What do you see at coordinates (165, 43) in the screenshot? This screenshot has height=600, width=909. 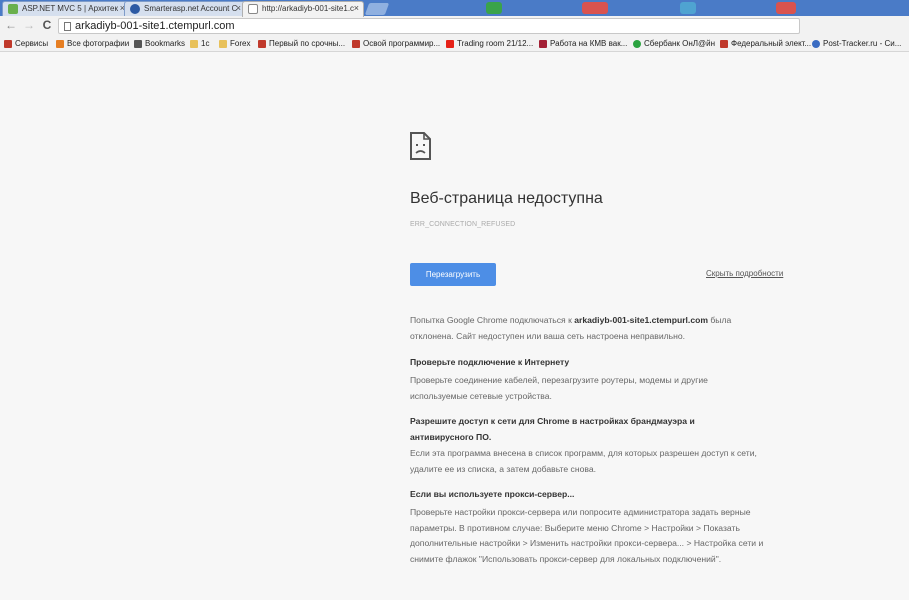 I see `bookmark-label: Bookmarks` at bounding box center [165, 43].